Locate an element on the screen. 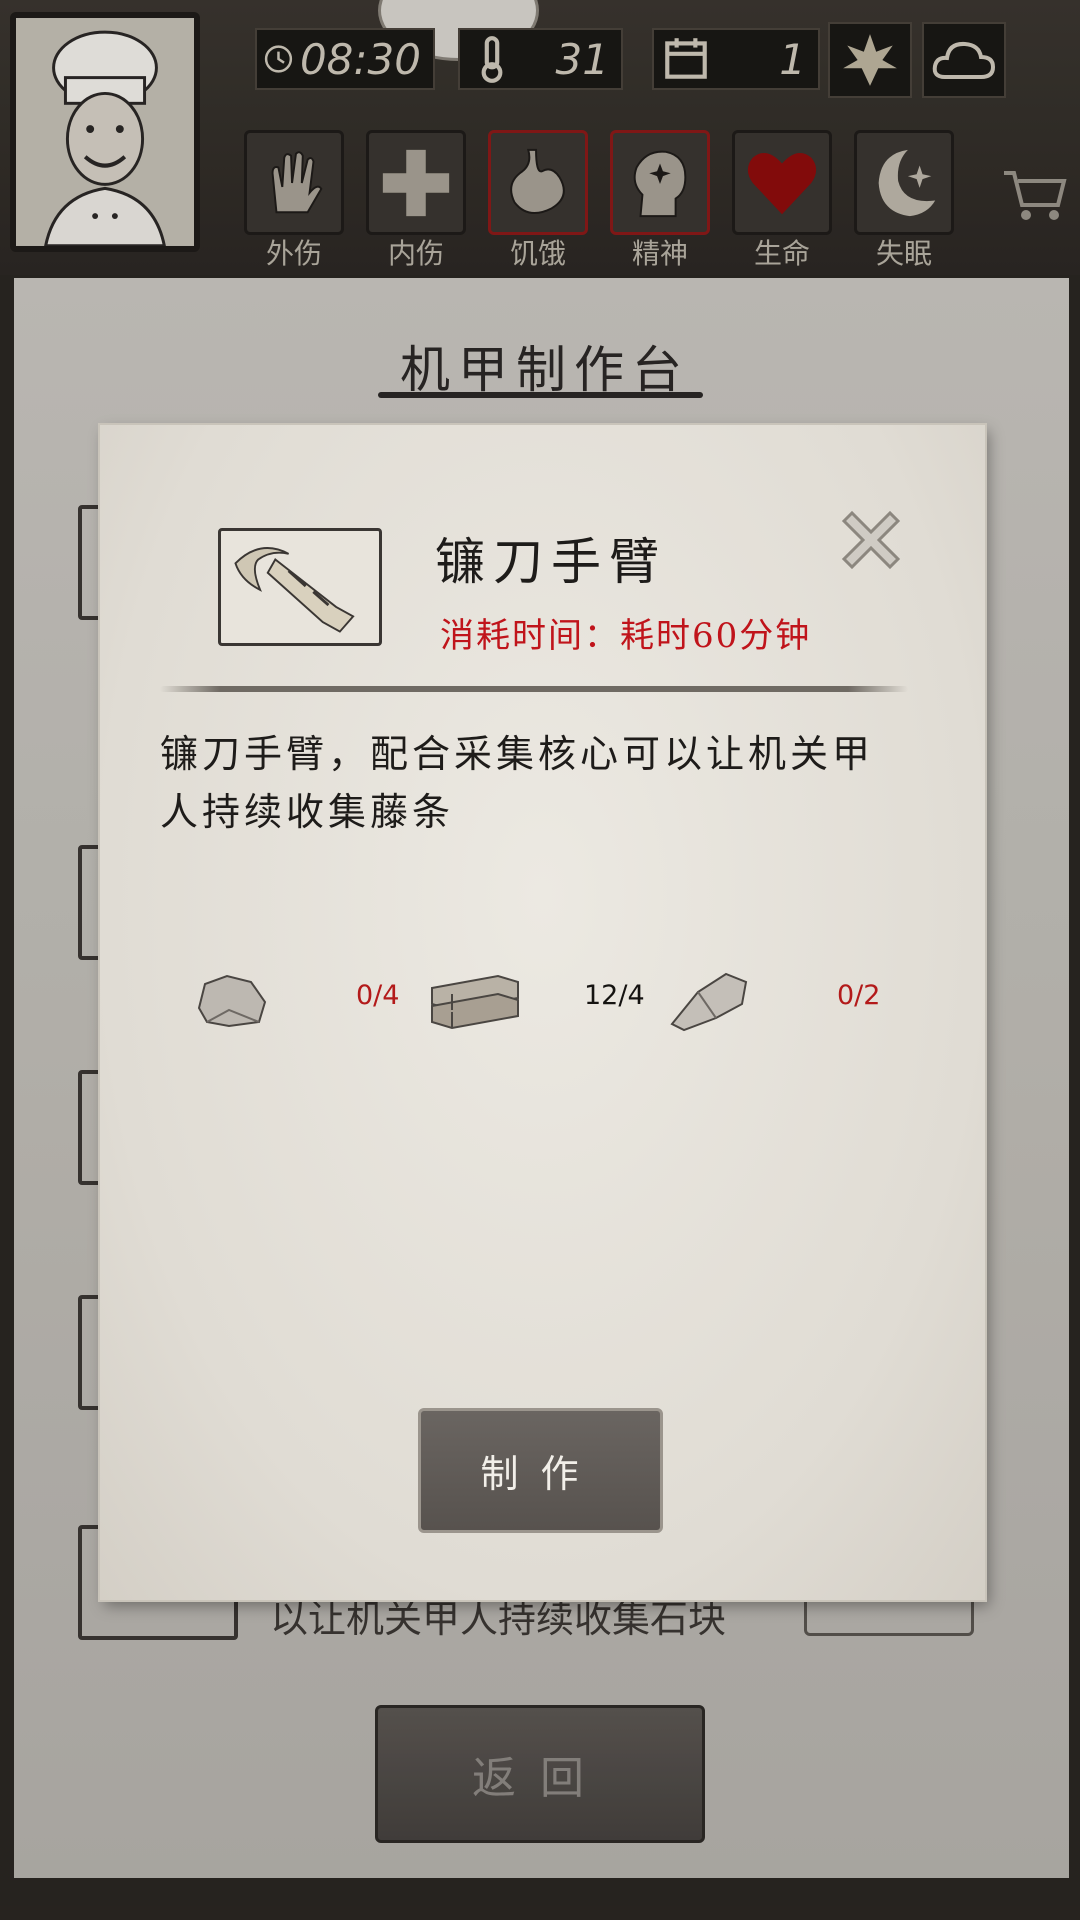 The image size is (1080, 1920). material-count-wood: 12/4 is located at coordinates (614, 995).